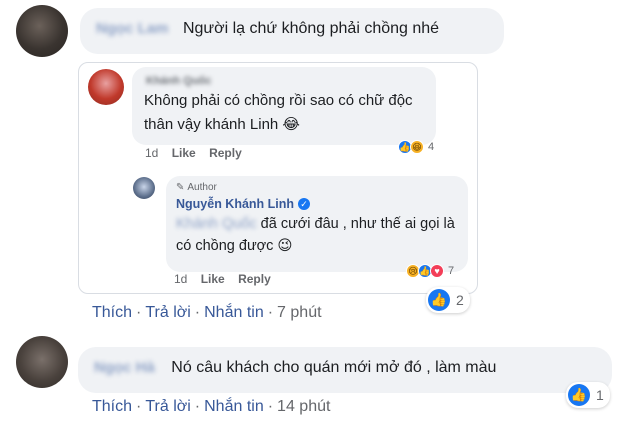 This screenshot has height=425, width=620. What do you see at coordinates (132, 28) in the screenshot?
I see `comment-author: Ngọc Lam` at bounding box center [132, 28].